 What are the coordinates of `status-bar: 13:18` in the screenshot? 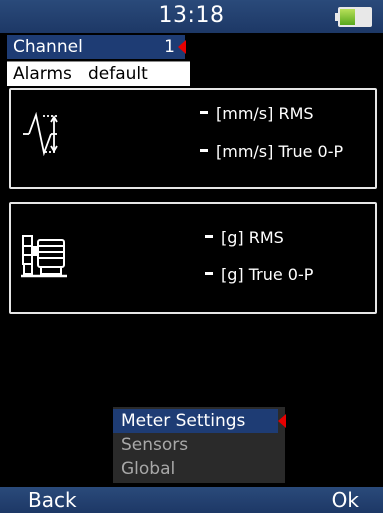 It's located at (191, 16).